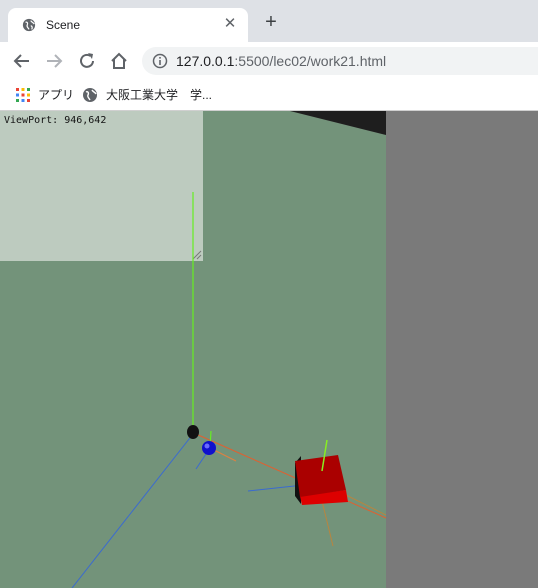 This screenshot has height=588, width=538. I want to click on forward-arrow-icon, so click(54, 61).